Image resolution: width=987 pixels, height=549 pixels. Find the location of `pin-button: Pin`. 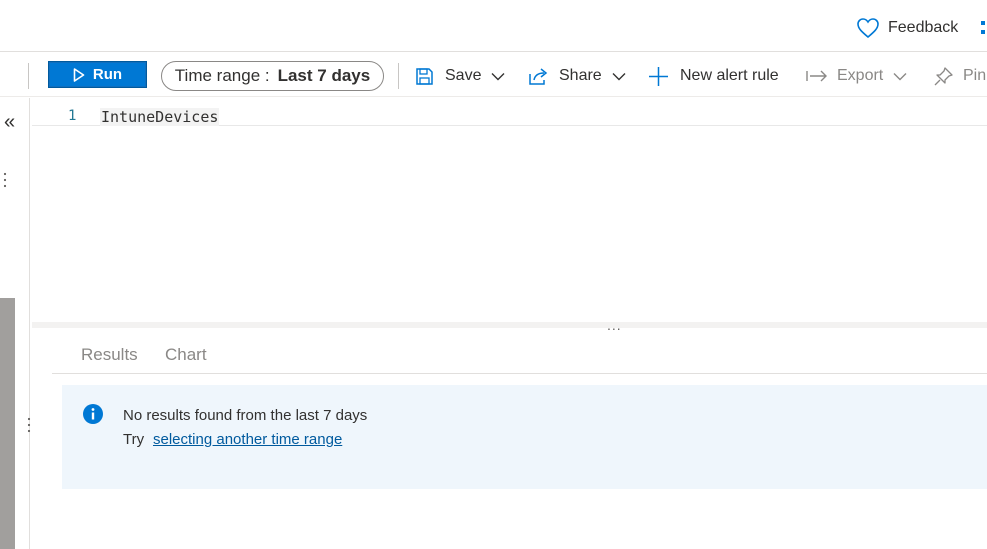

pin-button: Pin is located at coordinates (959, 76).